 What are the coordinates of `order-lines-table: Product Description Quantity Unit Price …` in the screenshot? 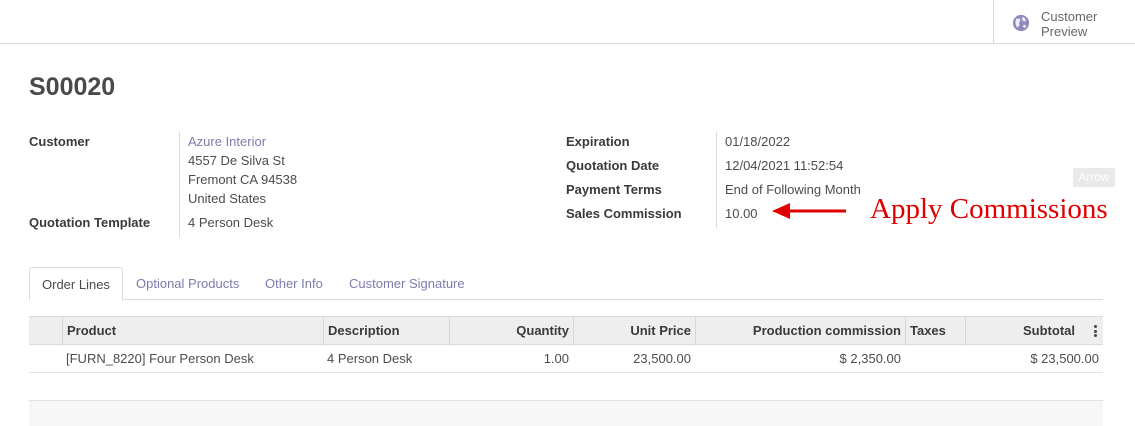 It's located at (566, 344).